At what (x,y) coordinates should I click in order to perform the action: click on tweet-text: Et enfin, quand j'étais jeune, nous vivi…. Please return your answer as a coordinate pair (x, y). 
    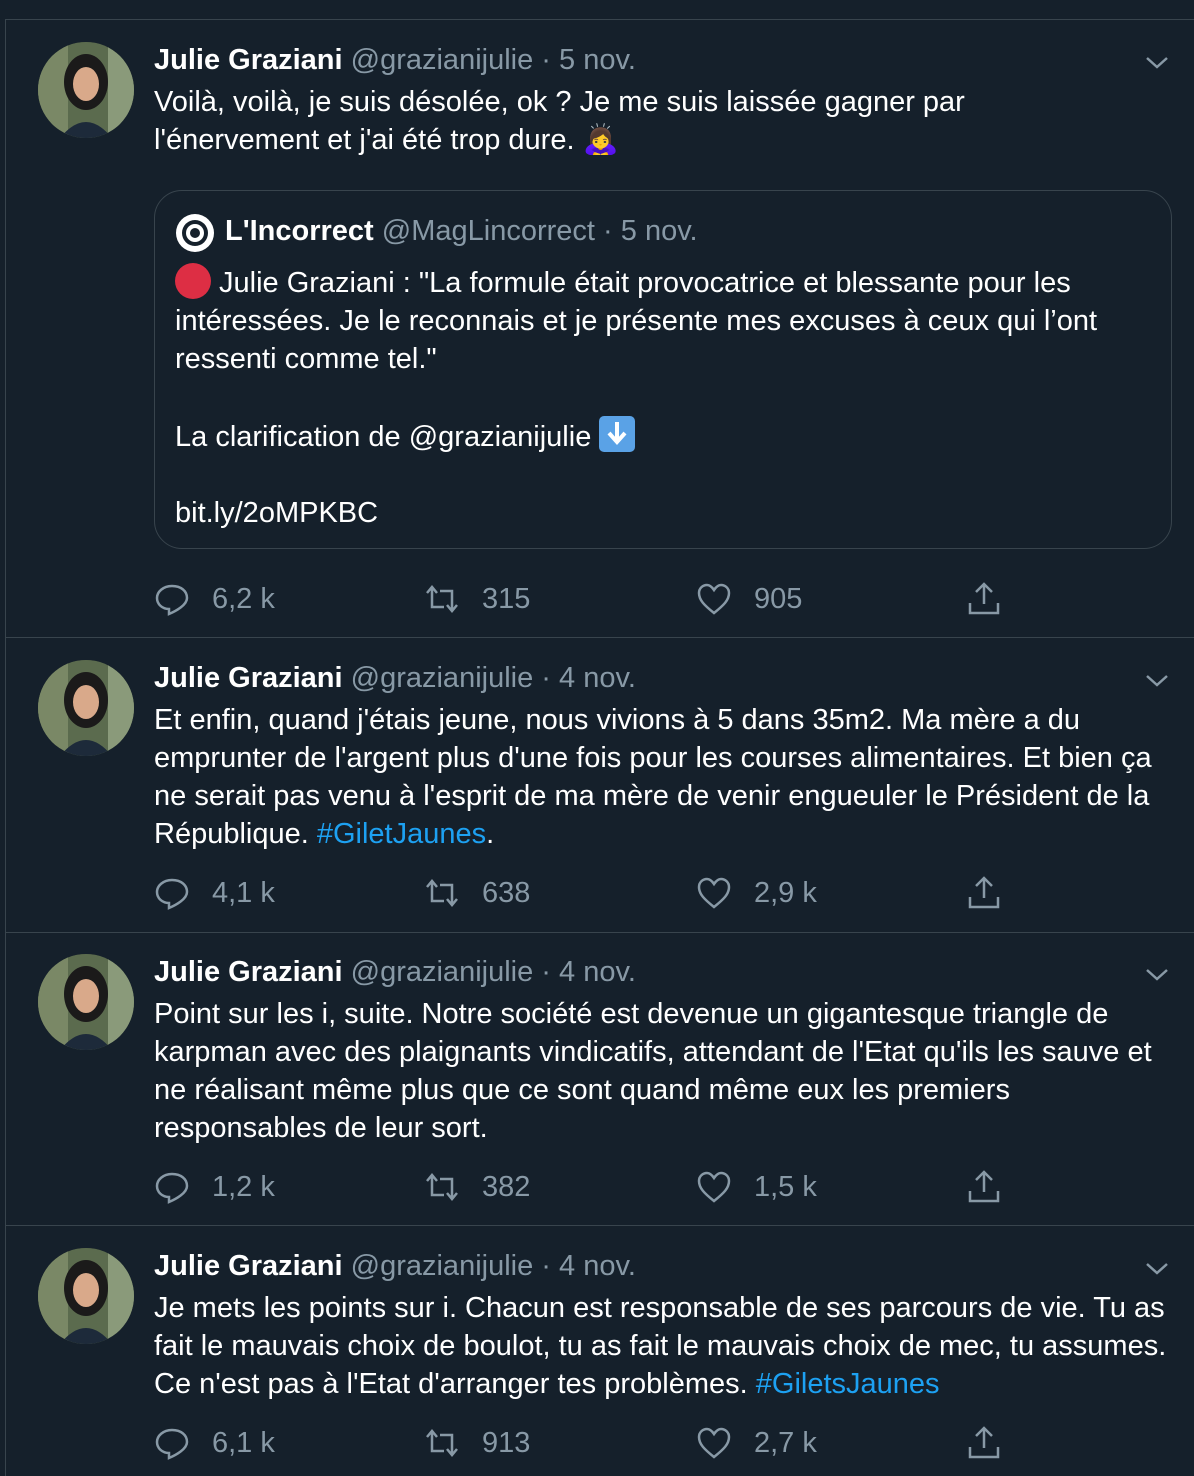
    Looking at the image, I should click on (664, 777).